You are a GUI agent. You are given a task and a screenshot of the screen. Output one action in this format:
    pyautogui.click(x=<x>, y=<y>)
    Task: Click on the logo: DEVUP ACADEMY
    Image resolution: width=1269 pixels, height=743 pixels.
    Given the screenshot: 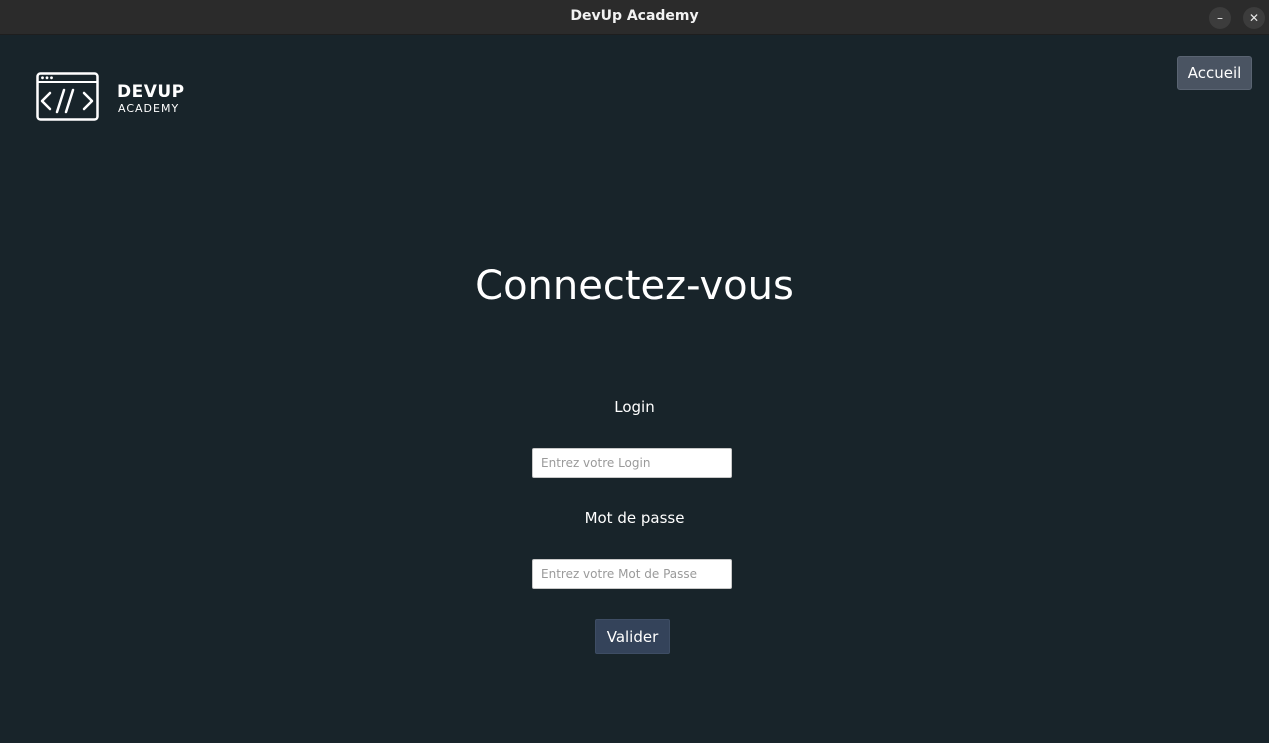 What is the action you would take?
    pyautogui.click(x=116, y=97)
    